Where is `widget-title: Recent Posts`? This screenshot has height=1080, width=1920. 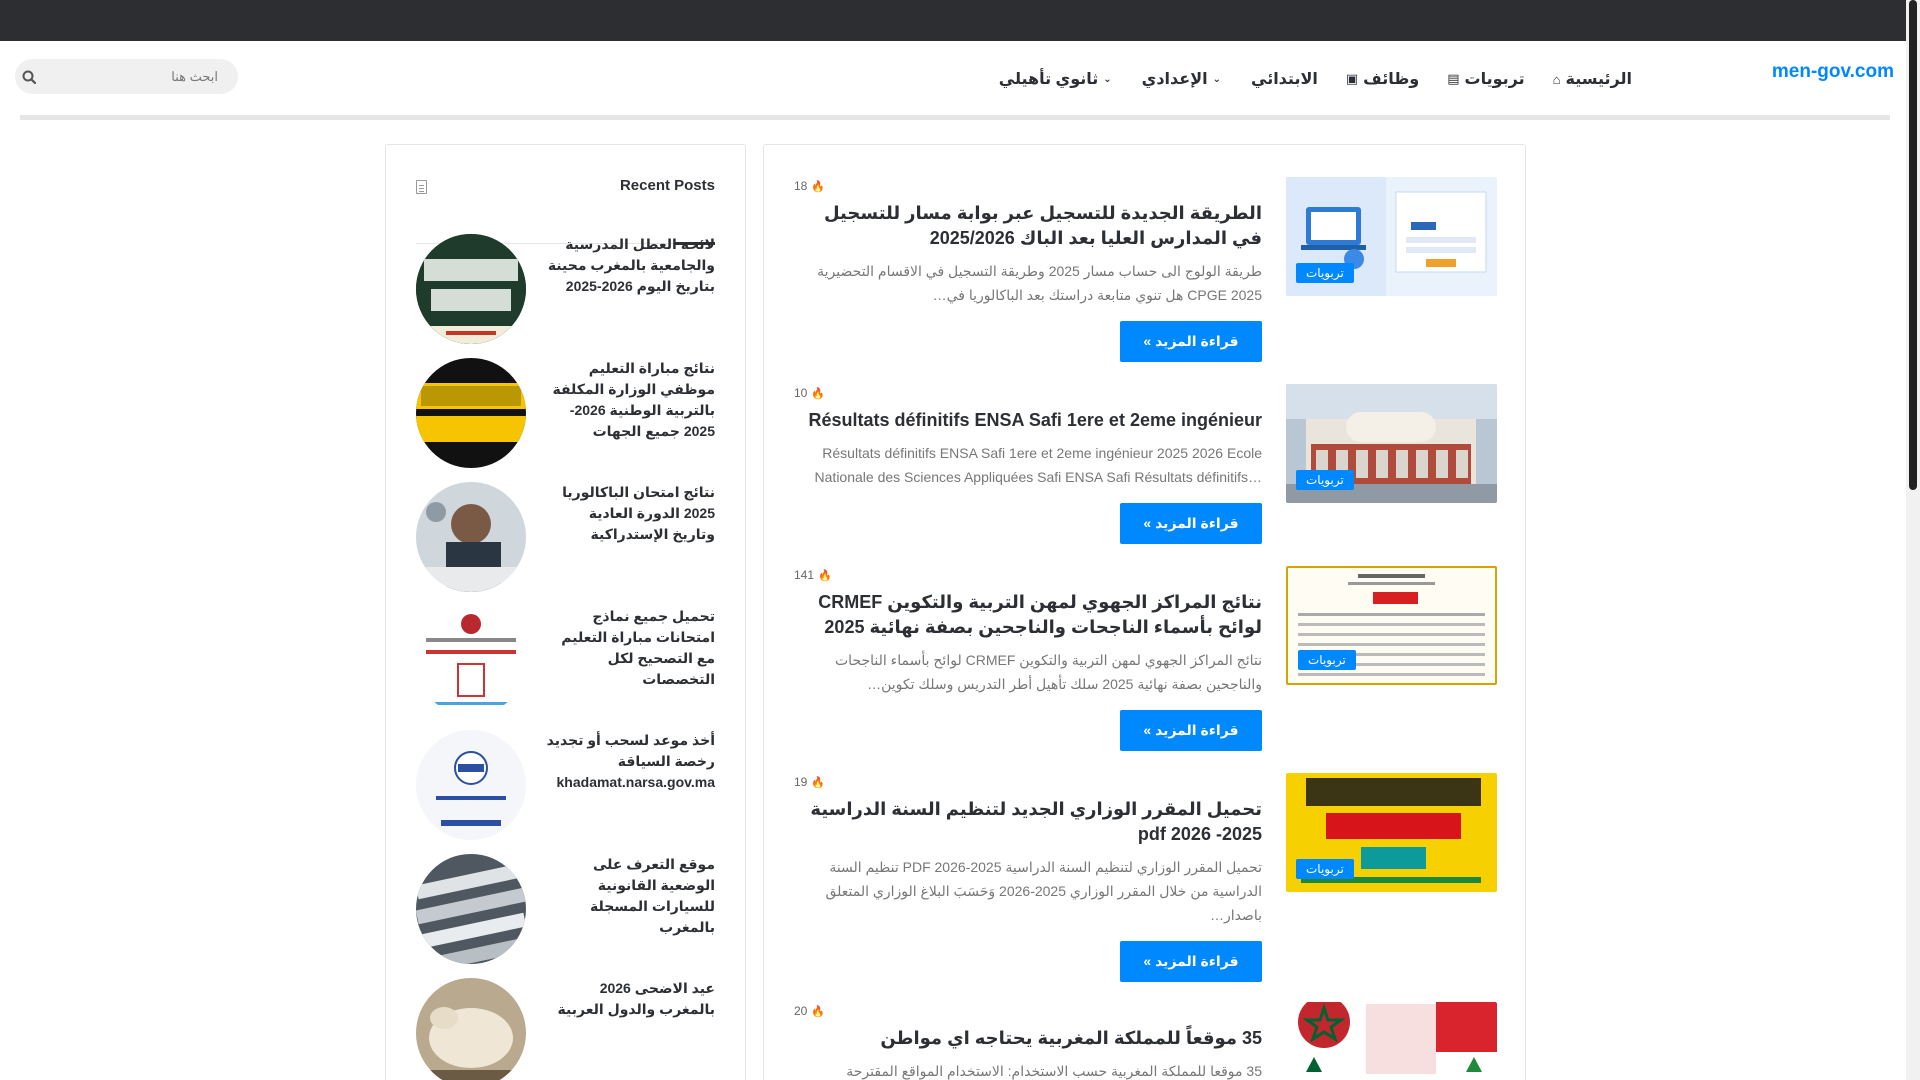 widget-title: Recent Posts is located at coordinates (667, 185).